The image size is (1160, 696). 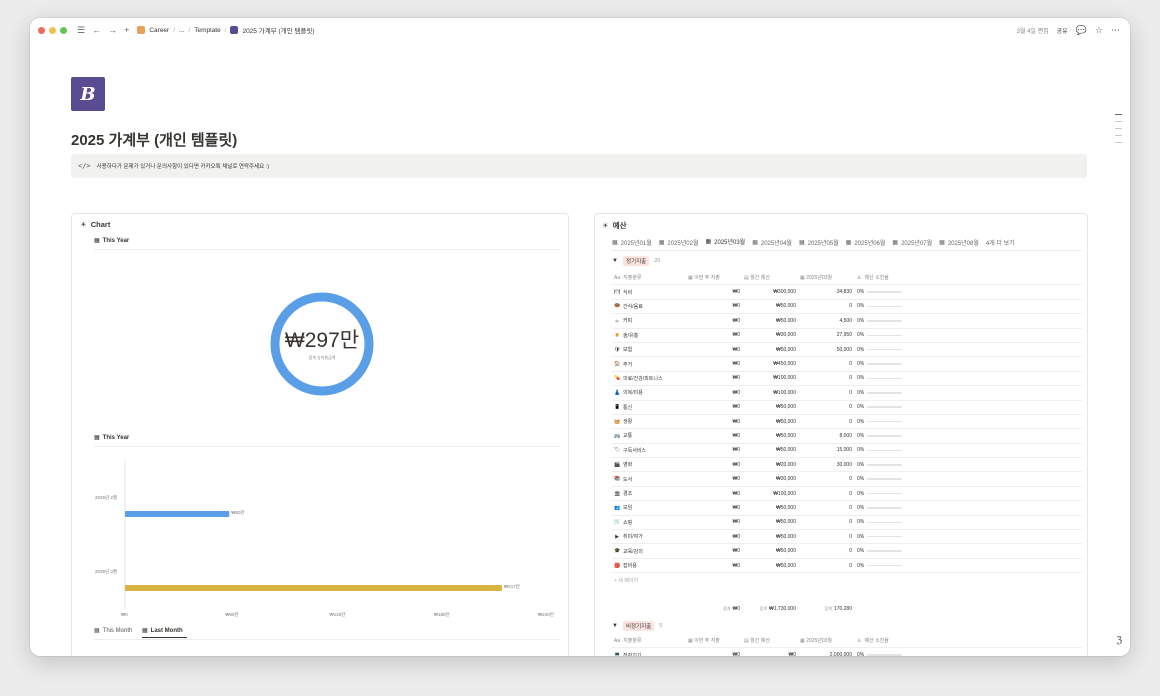 What do you see at coordinates (63, 30) in the screenshot?
I see `maximize-window-button` at bounding box center [63, 30].